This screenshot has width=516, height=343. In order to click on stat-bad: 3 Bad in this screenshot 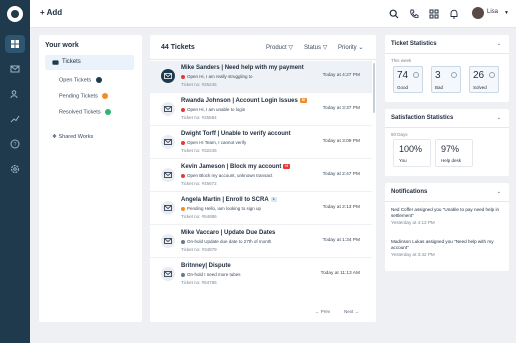, I will do `click(446, 79)`.